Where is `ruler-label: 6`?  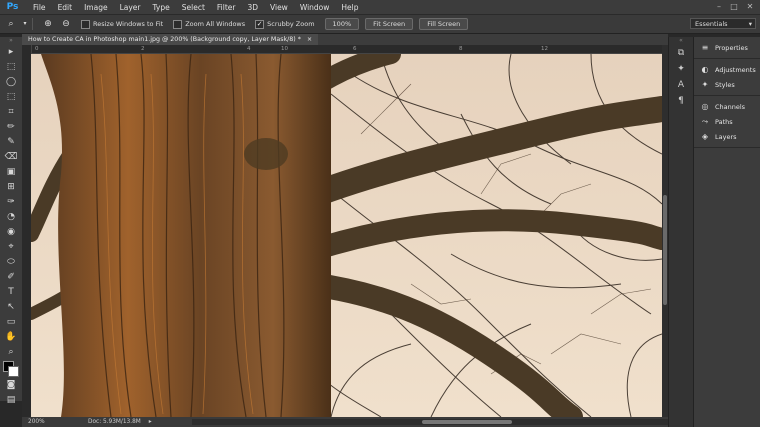 ruler-label: 6 is located at coordinates (355, 49).